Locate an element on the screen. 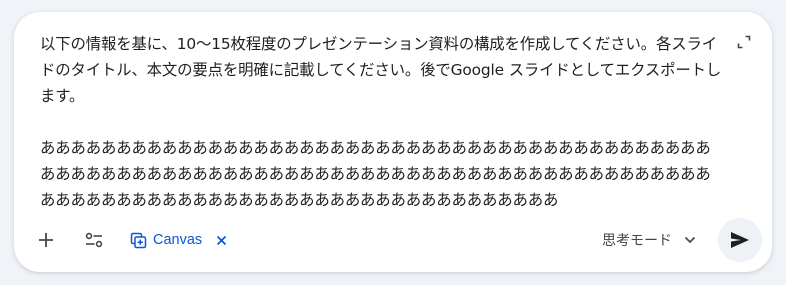 The height and width of the screenshot is (285, 786). canvas-remove-button is located at coordinates (221, 240).